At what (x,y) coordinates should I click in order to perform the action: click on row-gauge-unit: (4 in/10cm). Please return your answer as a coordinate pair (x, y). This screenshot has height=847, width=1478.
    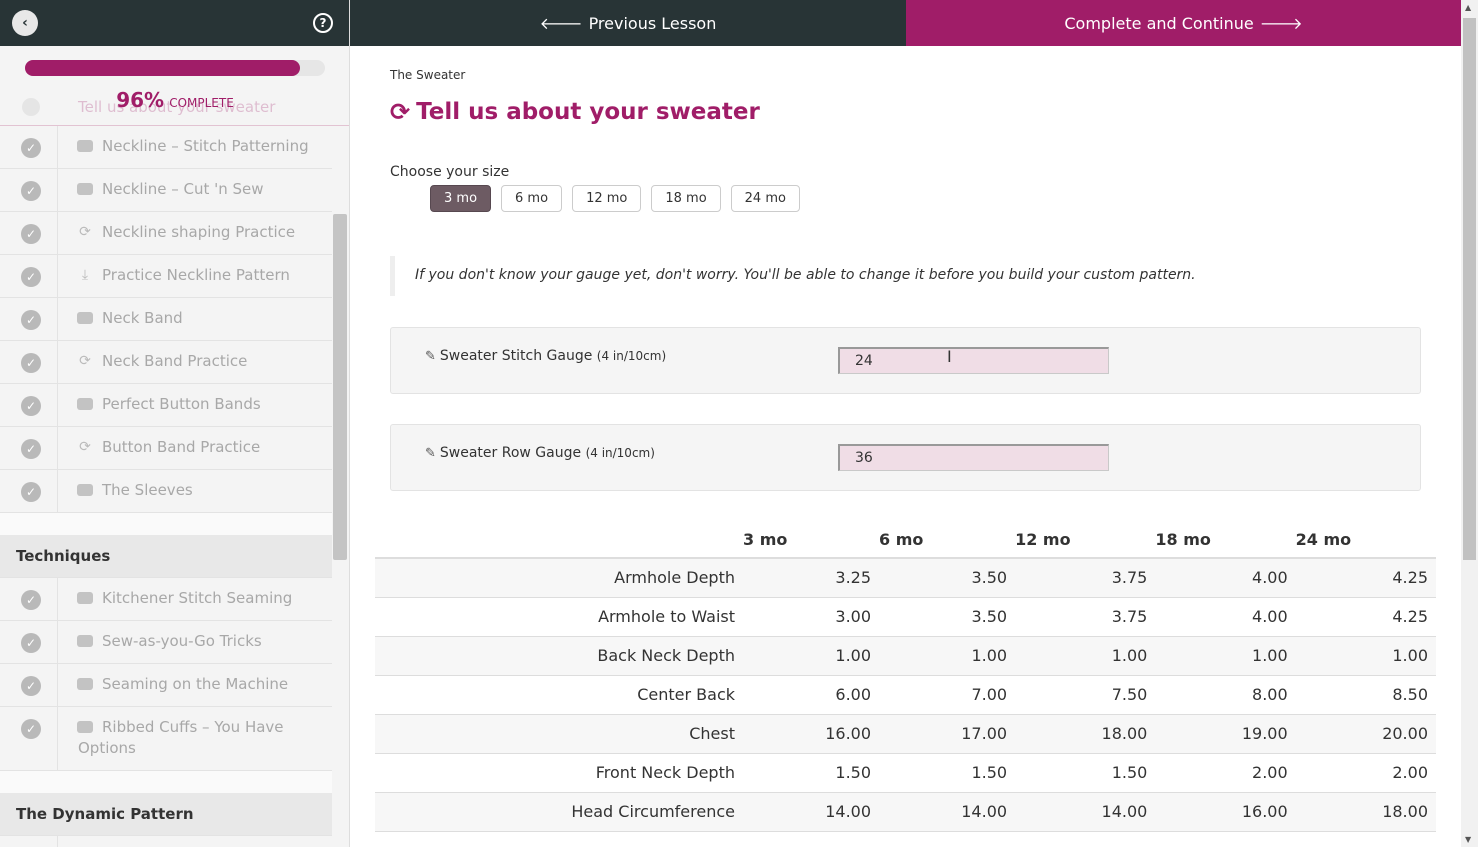
    Looking at the image, I should click on (620, 453).